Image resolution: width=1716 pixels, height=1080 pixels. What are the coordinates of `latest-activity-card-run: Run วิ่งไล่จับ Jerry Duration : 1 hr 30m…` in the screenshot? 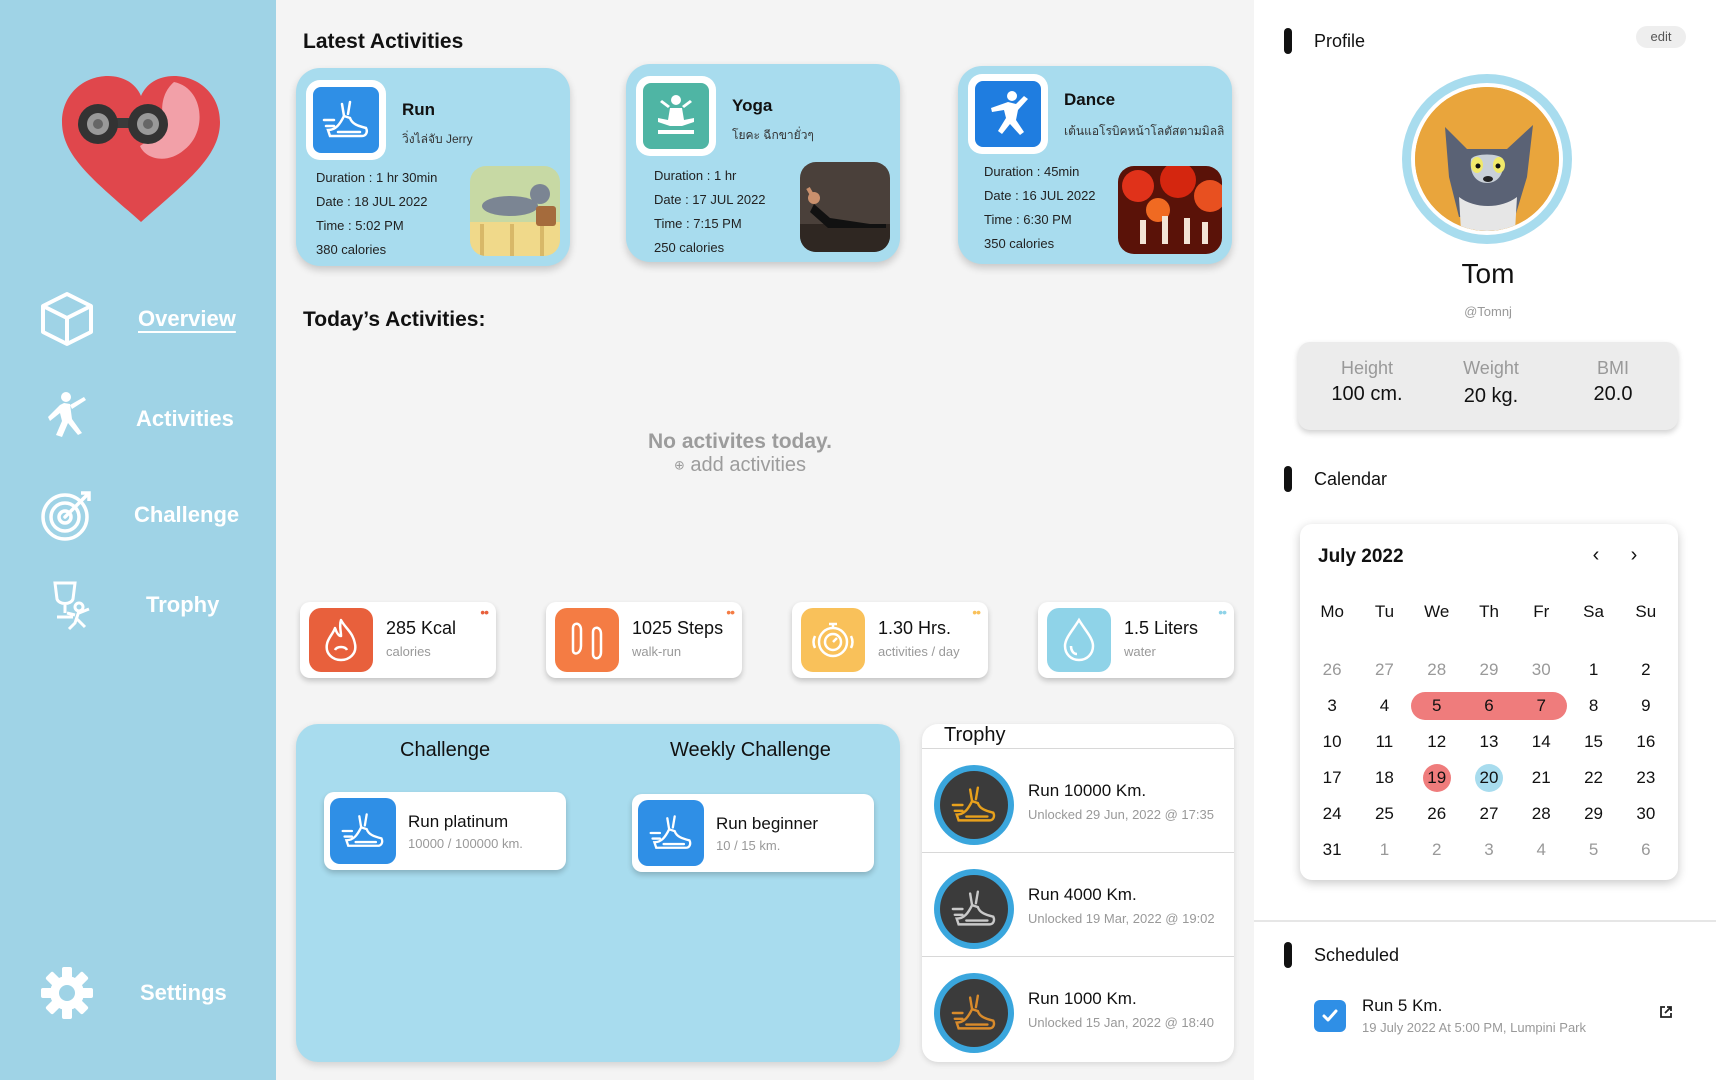 It's located at (433, 167).